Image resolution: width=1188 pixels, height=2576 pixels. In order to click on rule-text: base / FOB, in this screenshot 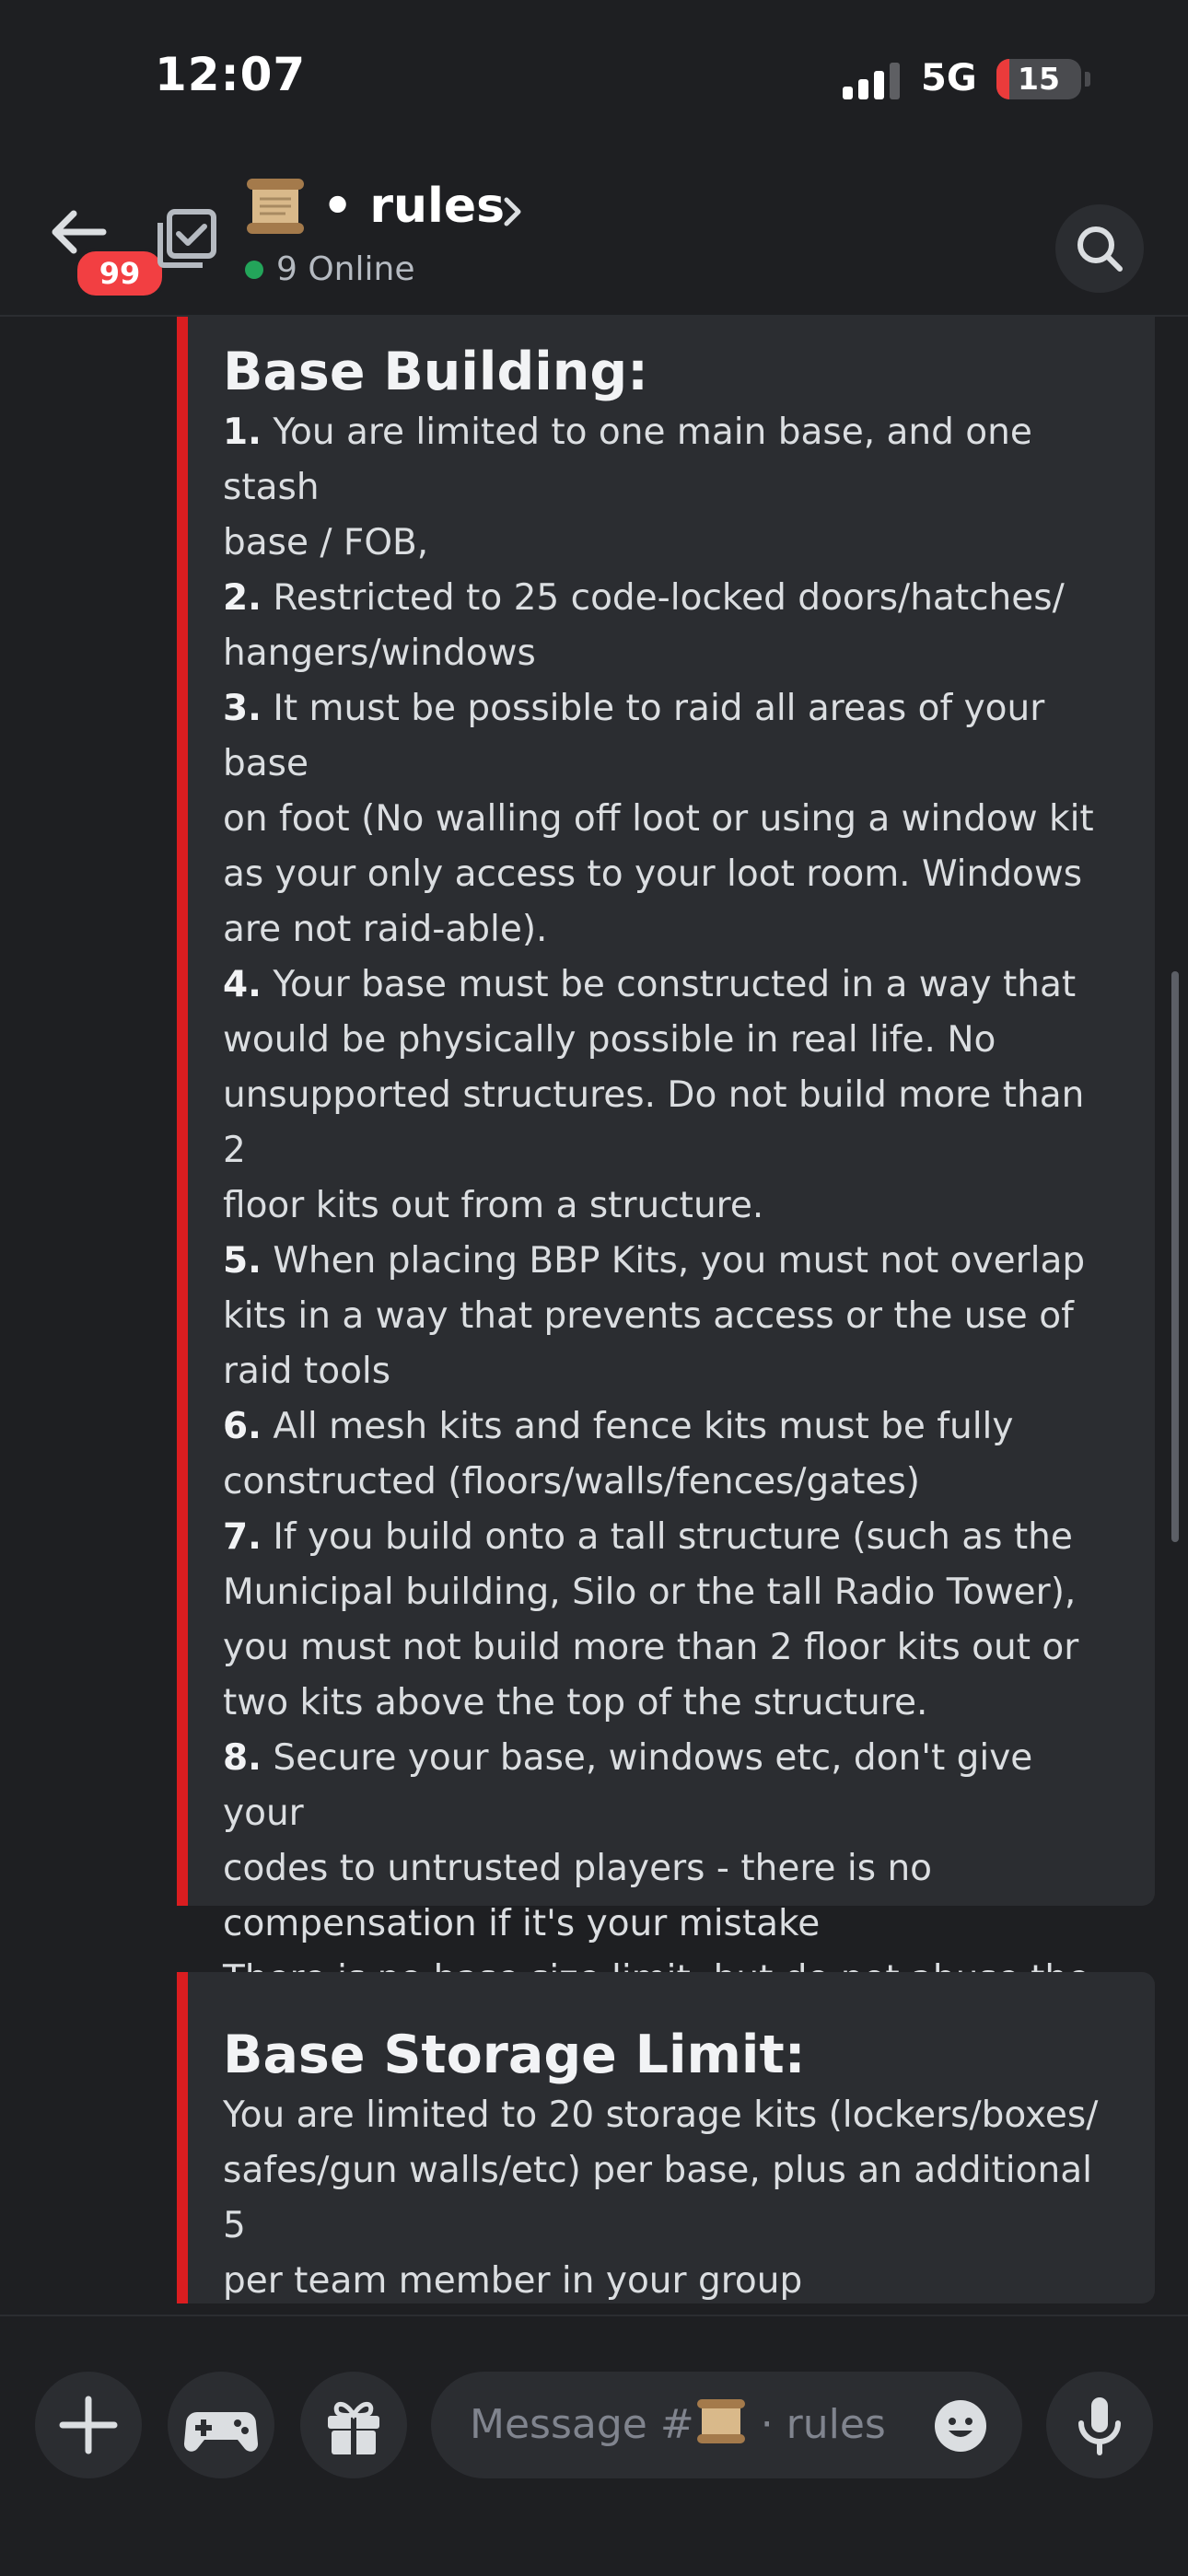, I will do `click(326, 542)`.